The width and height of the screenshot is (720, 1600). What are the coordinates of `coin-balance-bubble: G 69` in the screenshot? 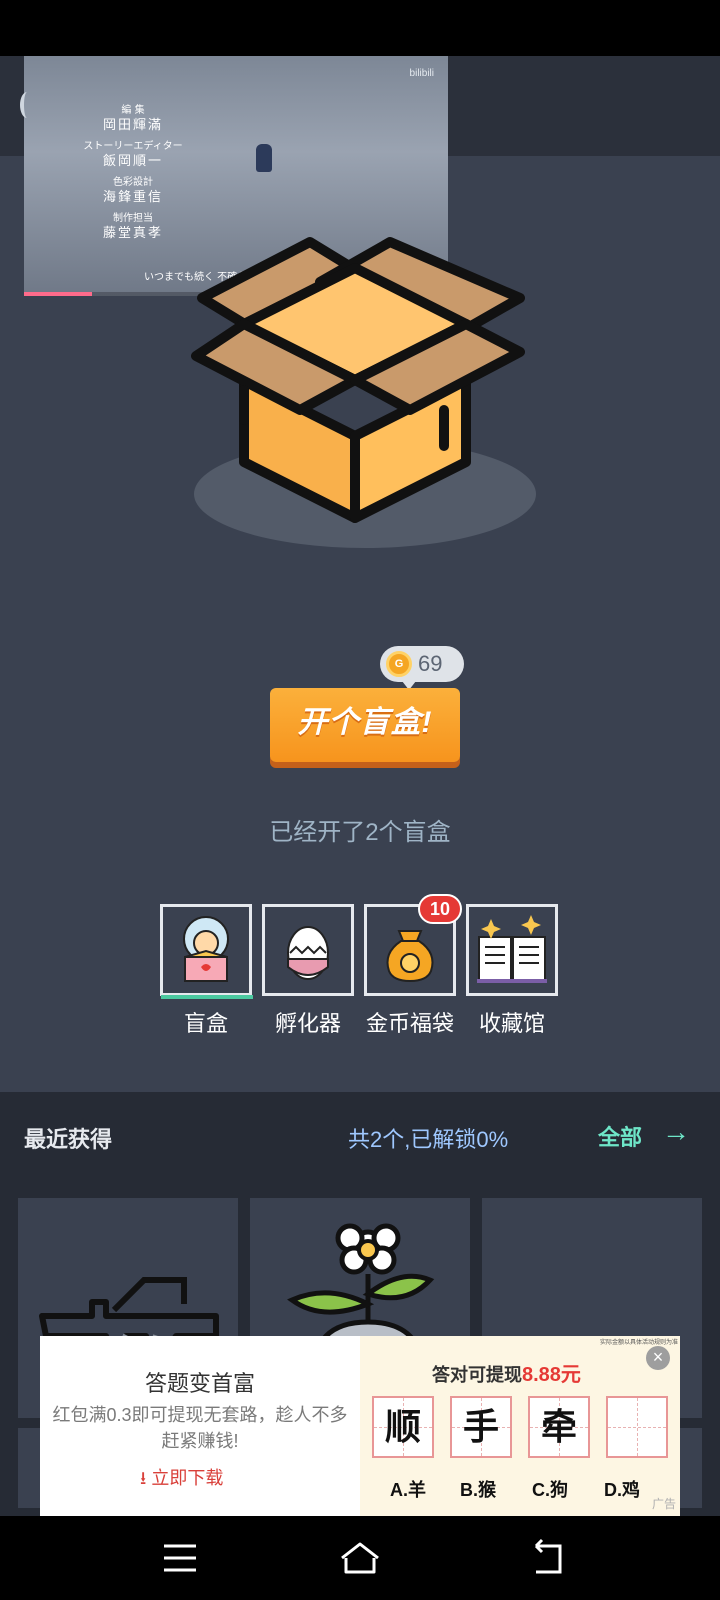 It's located at (422, 668).